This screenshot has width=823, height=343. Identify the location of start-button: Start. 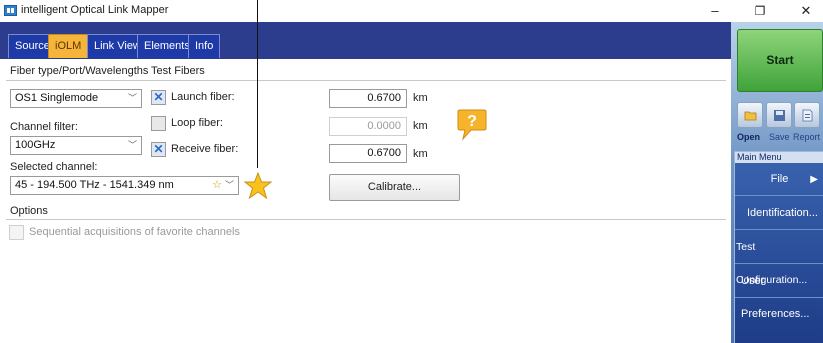
(780, 60).